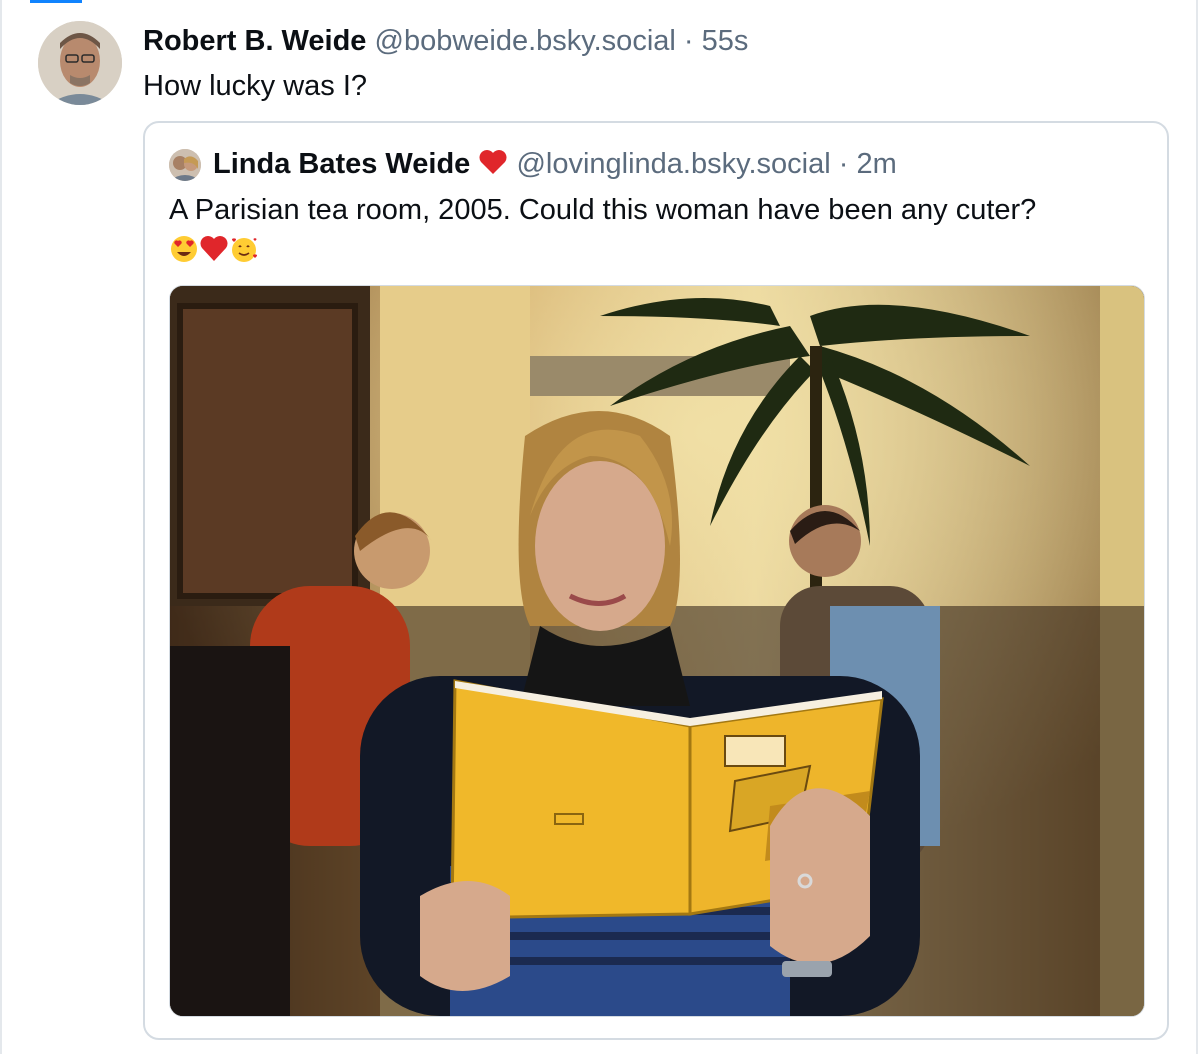  I want to click on smiling-face-with-hearts-emoji-icon, so click(244, 250).